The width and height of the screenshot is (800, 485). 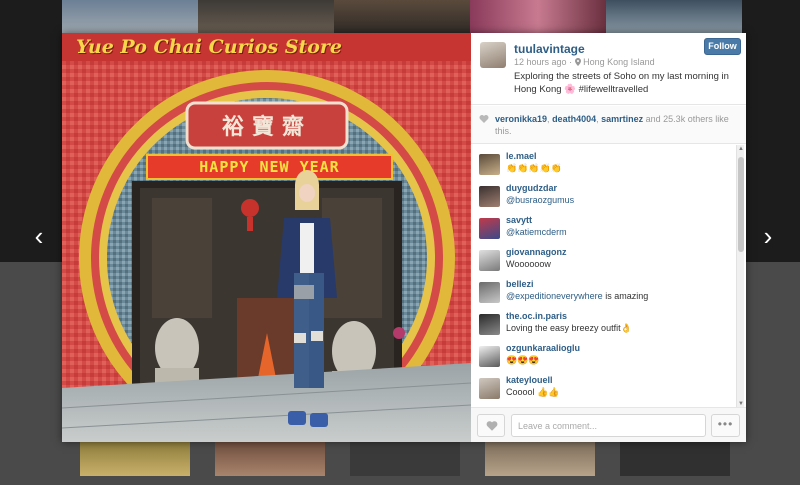 What do you see at coordinates (529, 380) in the screenshot?
I see `comment-username: kateylouell` at bounding box center [529, 380].